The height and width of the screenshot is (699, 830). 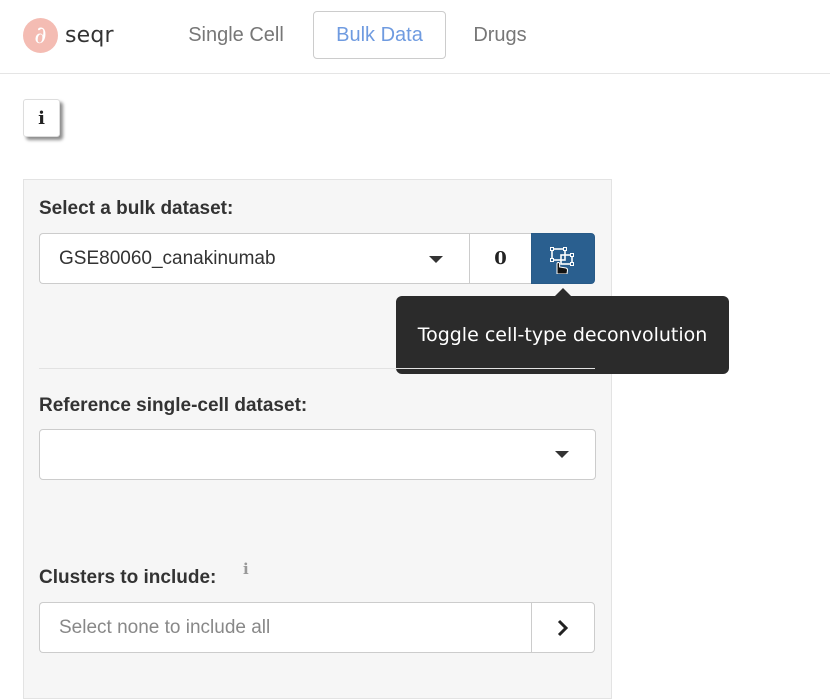 I want to click on clusters-input-group: Select none to include all, so click(x=317, y=627).